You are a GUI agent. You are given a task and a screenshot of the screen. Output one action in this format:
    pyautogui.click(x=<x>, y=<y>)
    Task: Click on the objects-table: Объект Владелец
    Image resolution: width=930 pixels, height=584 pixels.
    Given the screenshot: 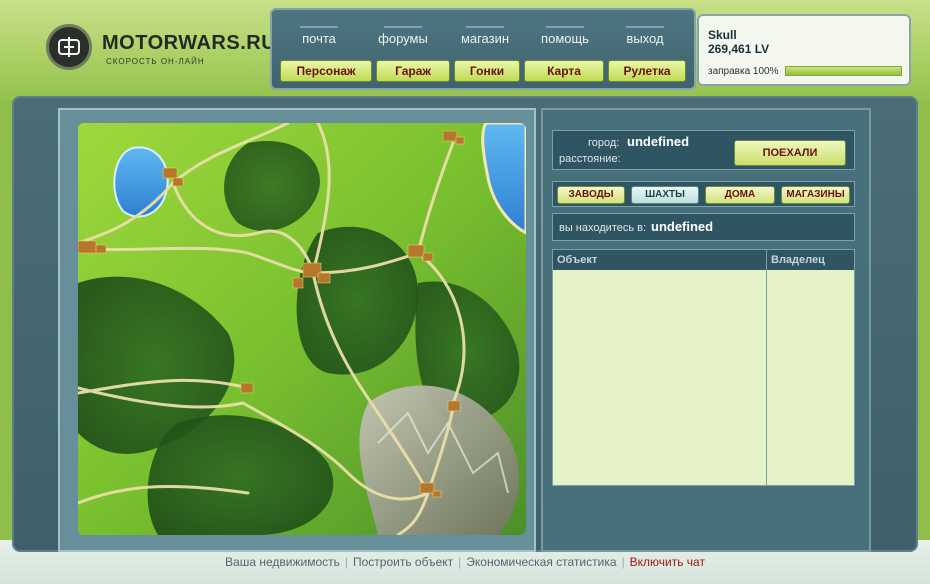 What is the action you would take?
    pyautogui.click(x=703, y=367)
    